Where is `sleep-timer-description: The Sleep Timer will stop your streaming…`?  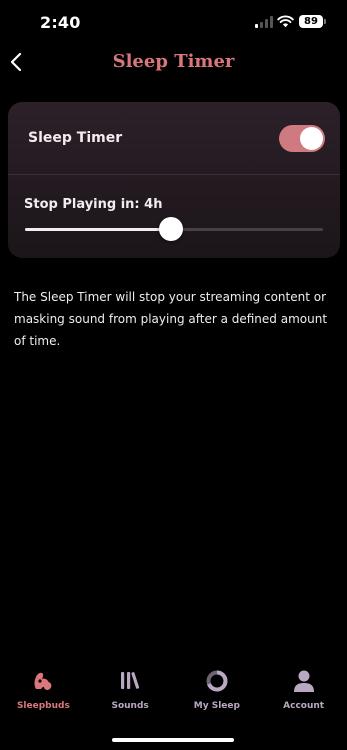 sleep-timer-description: The Sleep Timer will stop your streaming… is located at coordinates (171, 319).